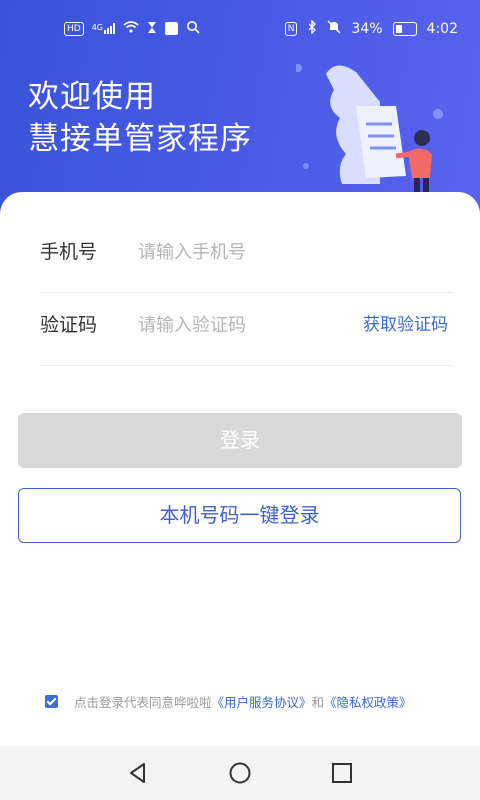 This screenshot has height=800, width=480. I want to click on back-icon, so click(138, 773).